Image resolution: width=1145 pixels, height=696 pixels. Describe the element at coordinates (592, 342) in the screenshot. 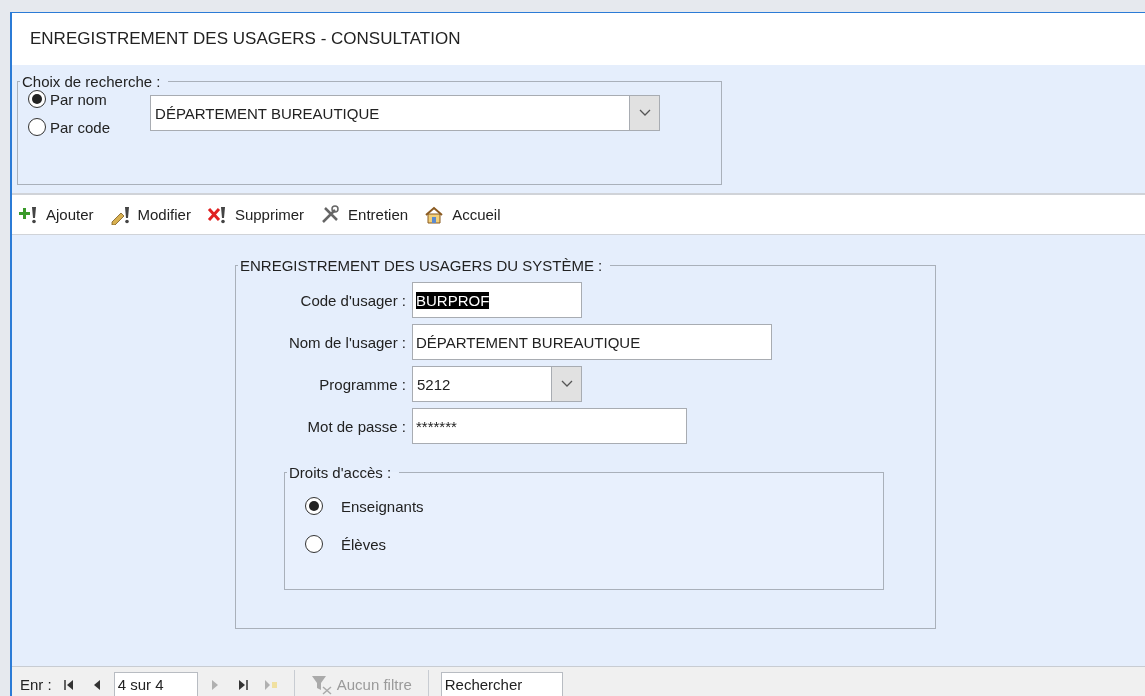

I see `text-field: DÉPARTEMENT BUREAUTIQUE` at that location.